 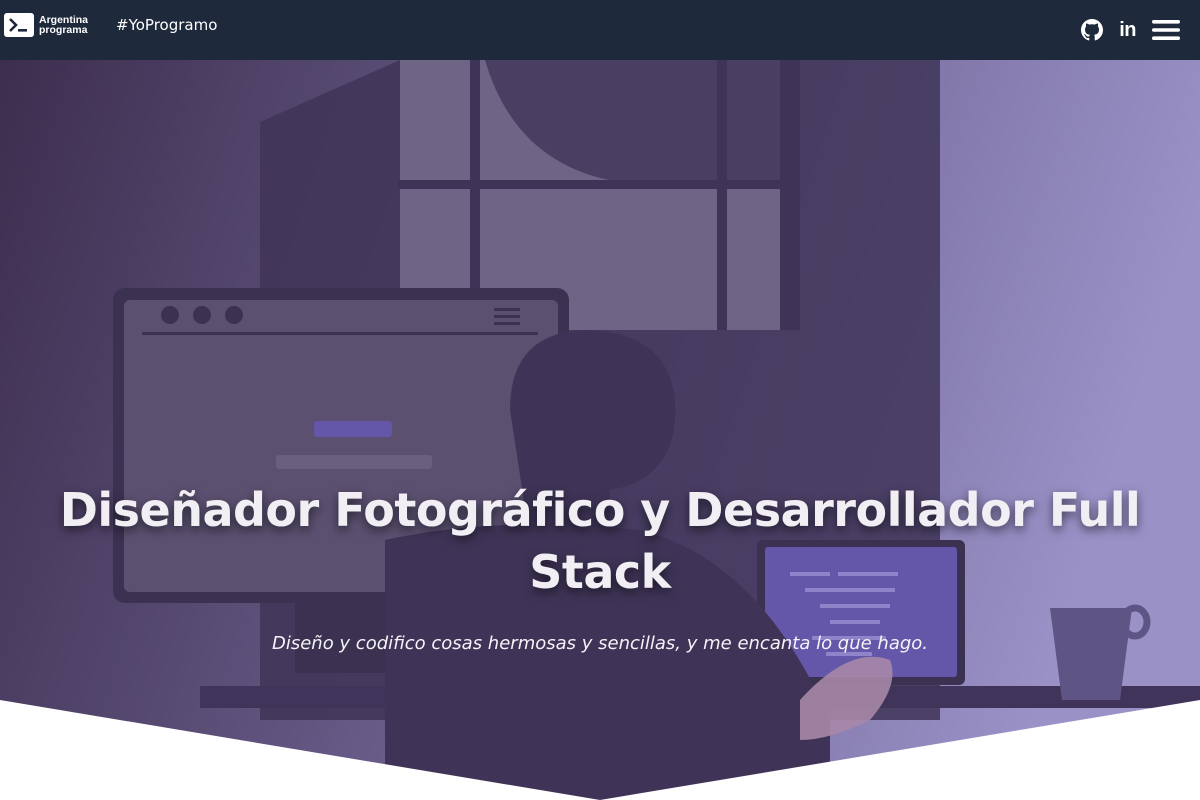 I want to click on brand-logo-link: Argentina programa, so click(x=46, y=25).